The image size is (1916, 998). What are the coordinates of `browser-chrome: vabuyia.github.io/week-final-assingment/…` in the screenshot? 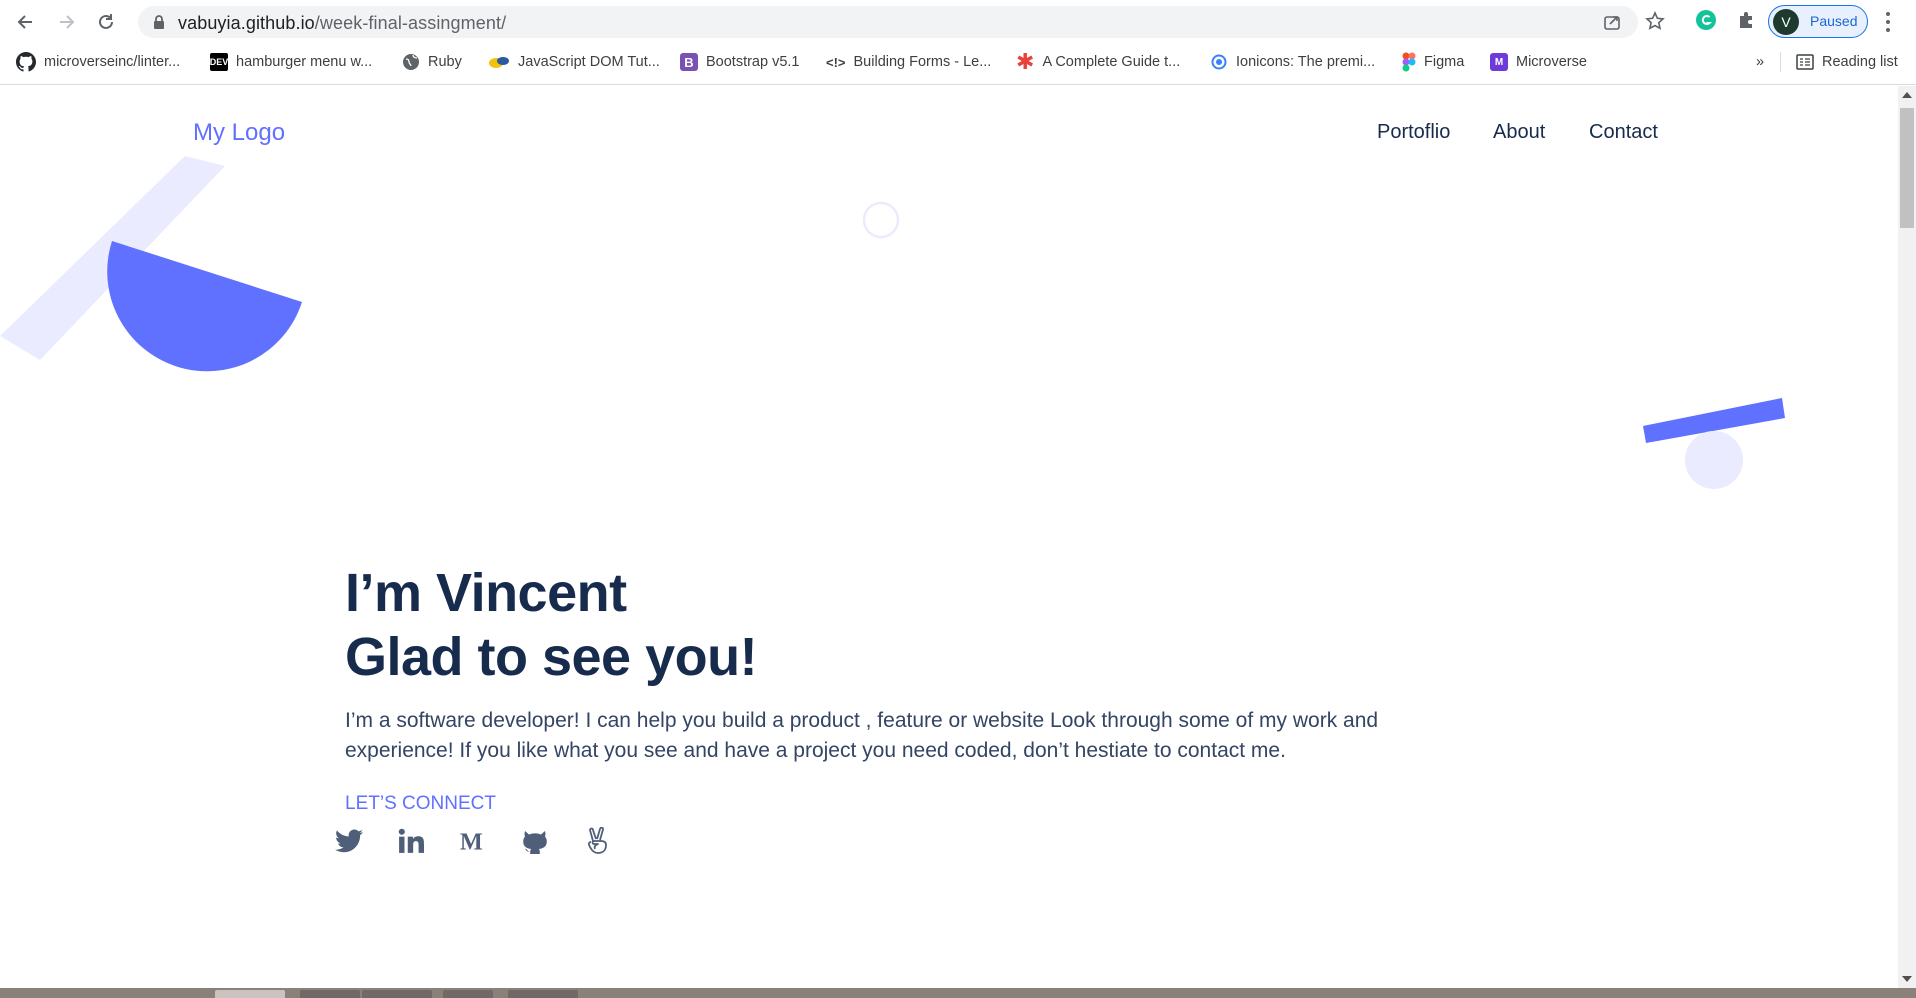 It's located at (958, 42).